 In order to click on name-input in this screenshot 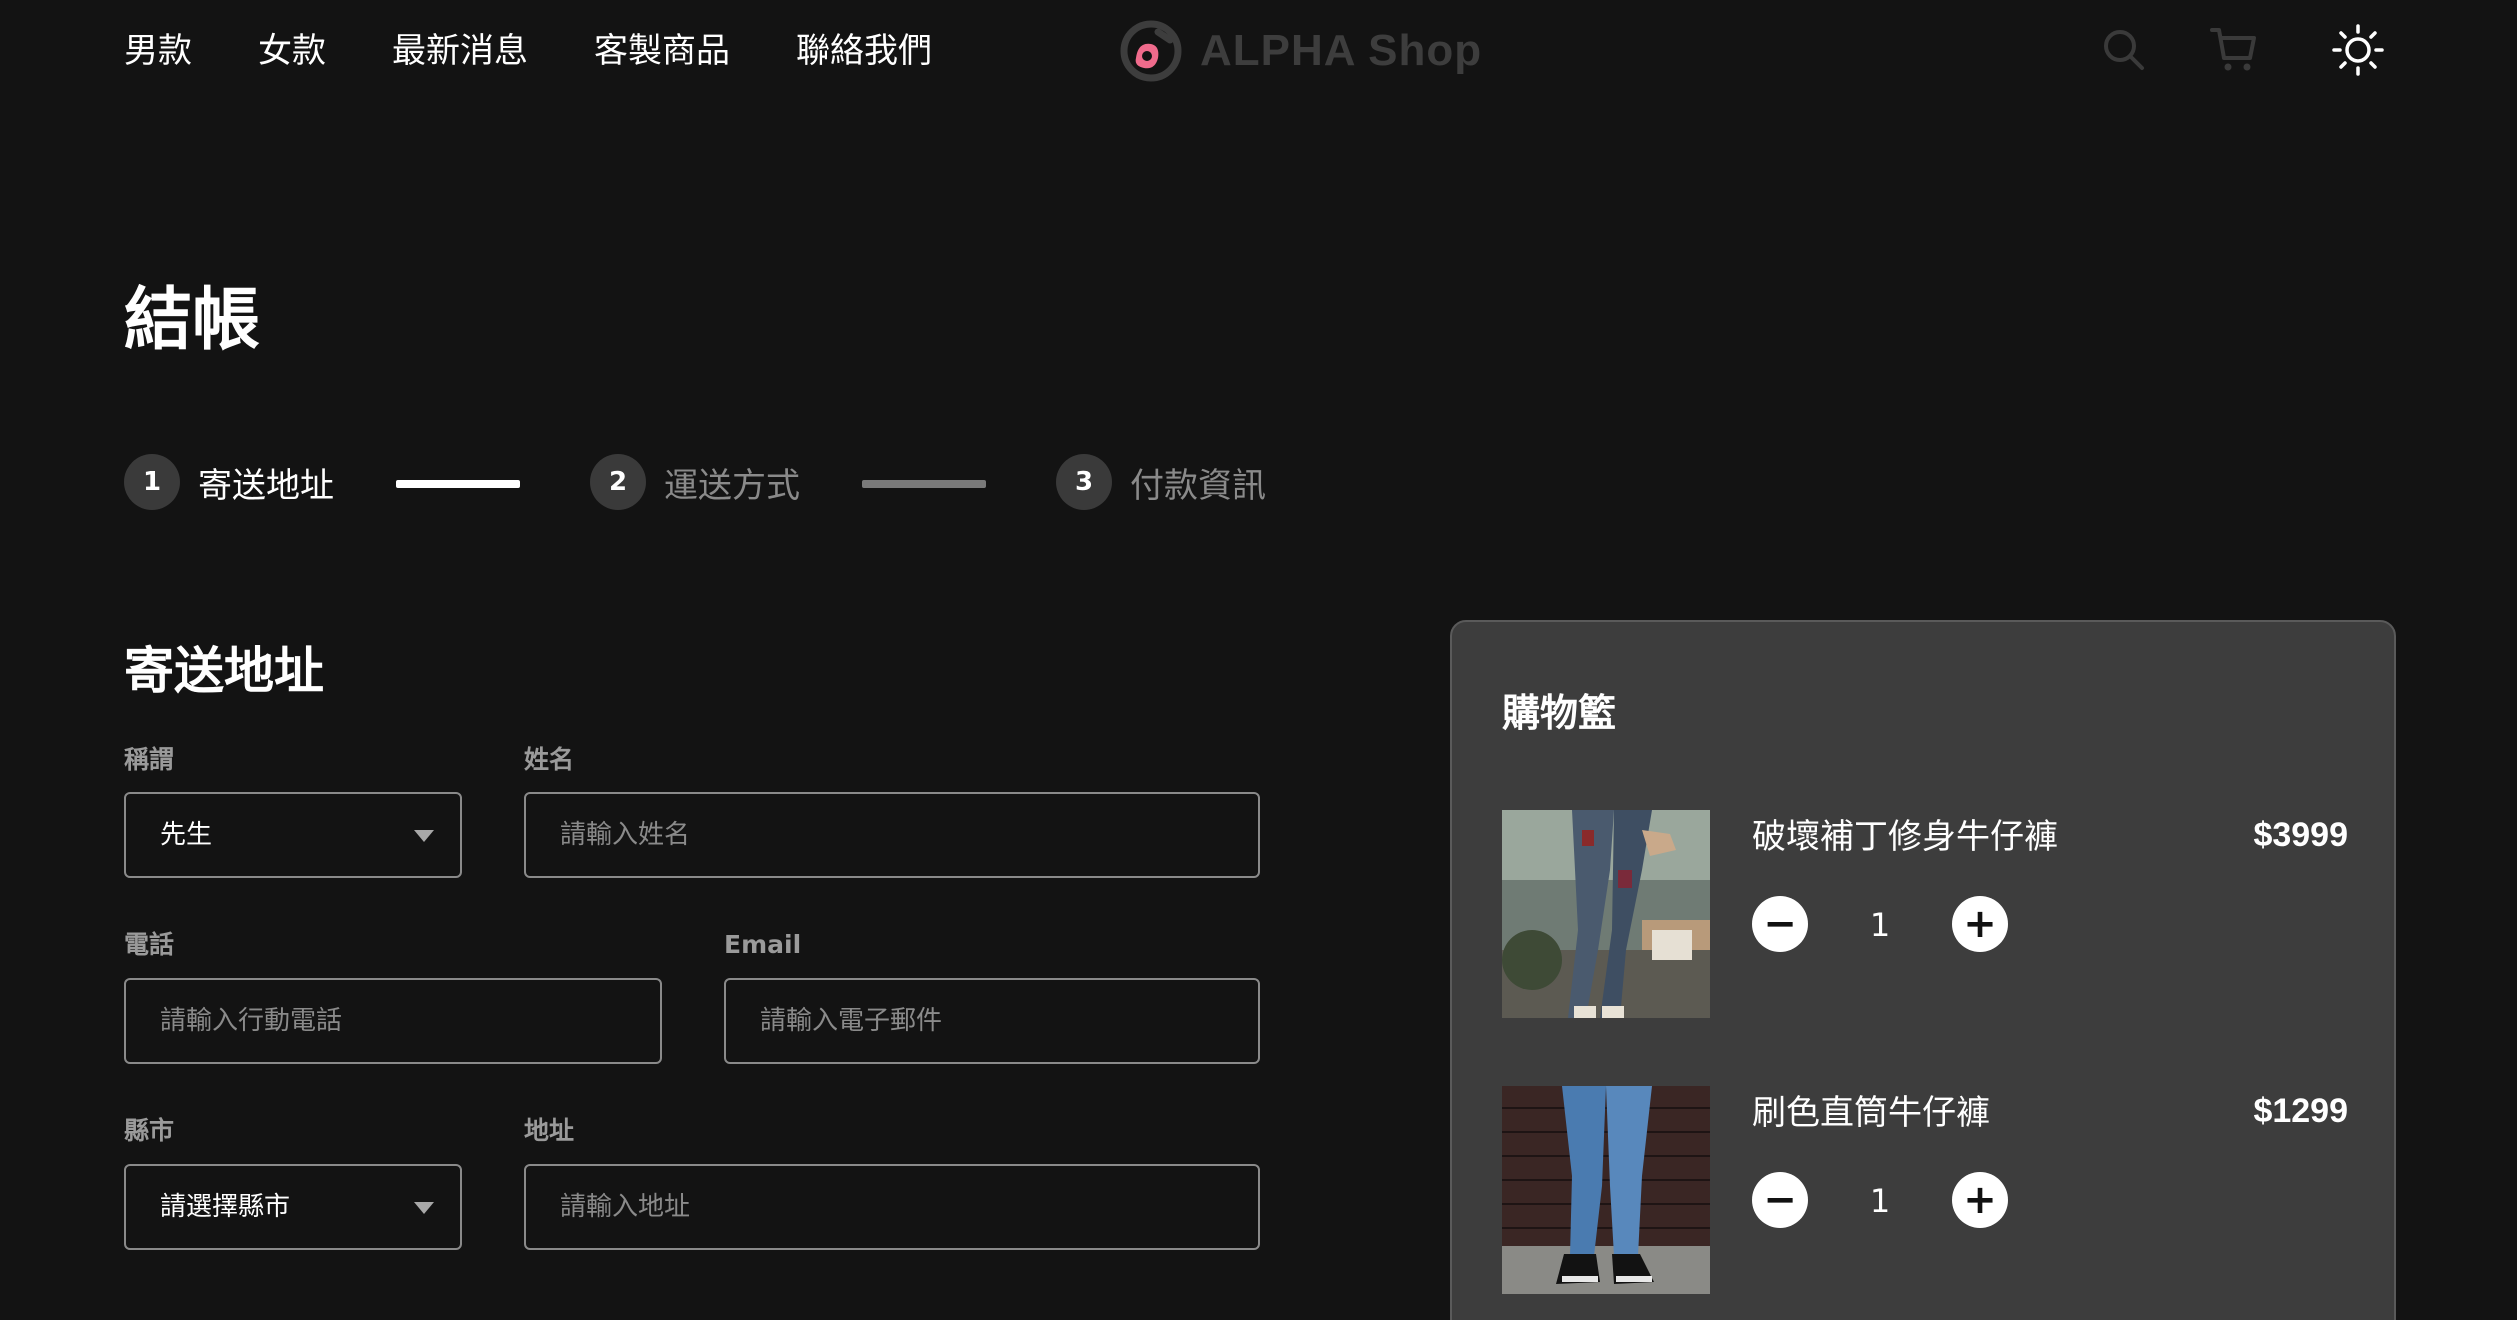, I will do `click(892, 835)`.